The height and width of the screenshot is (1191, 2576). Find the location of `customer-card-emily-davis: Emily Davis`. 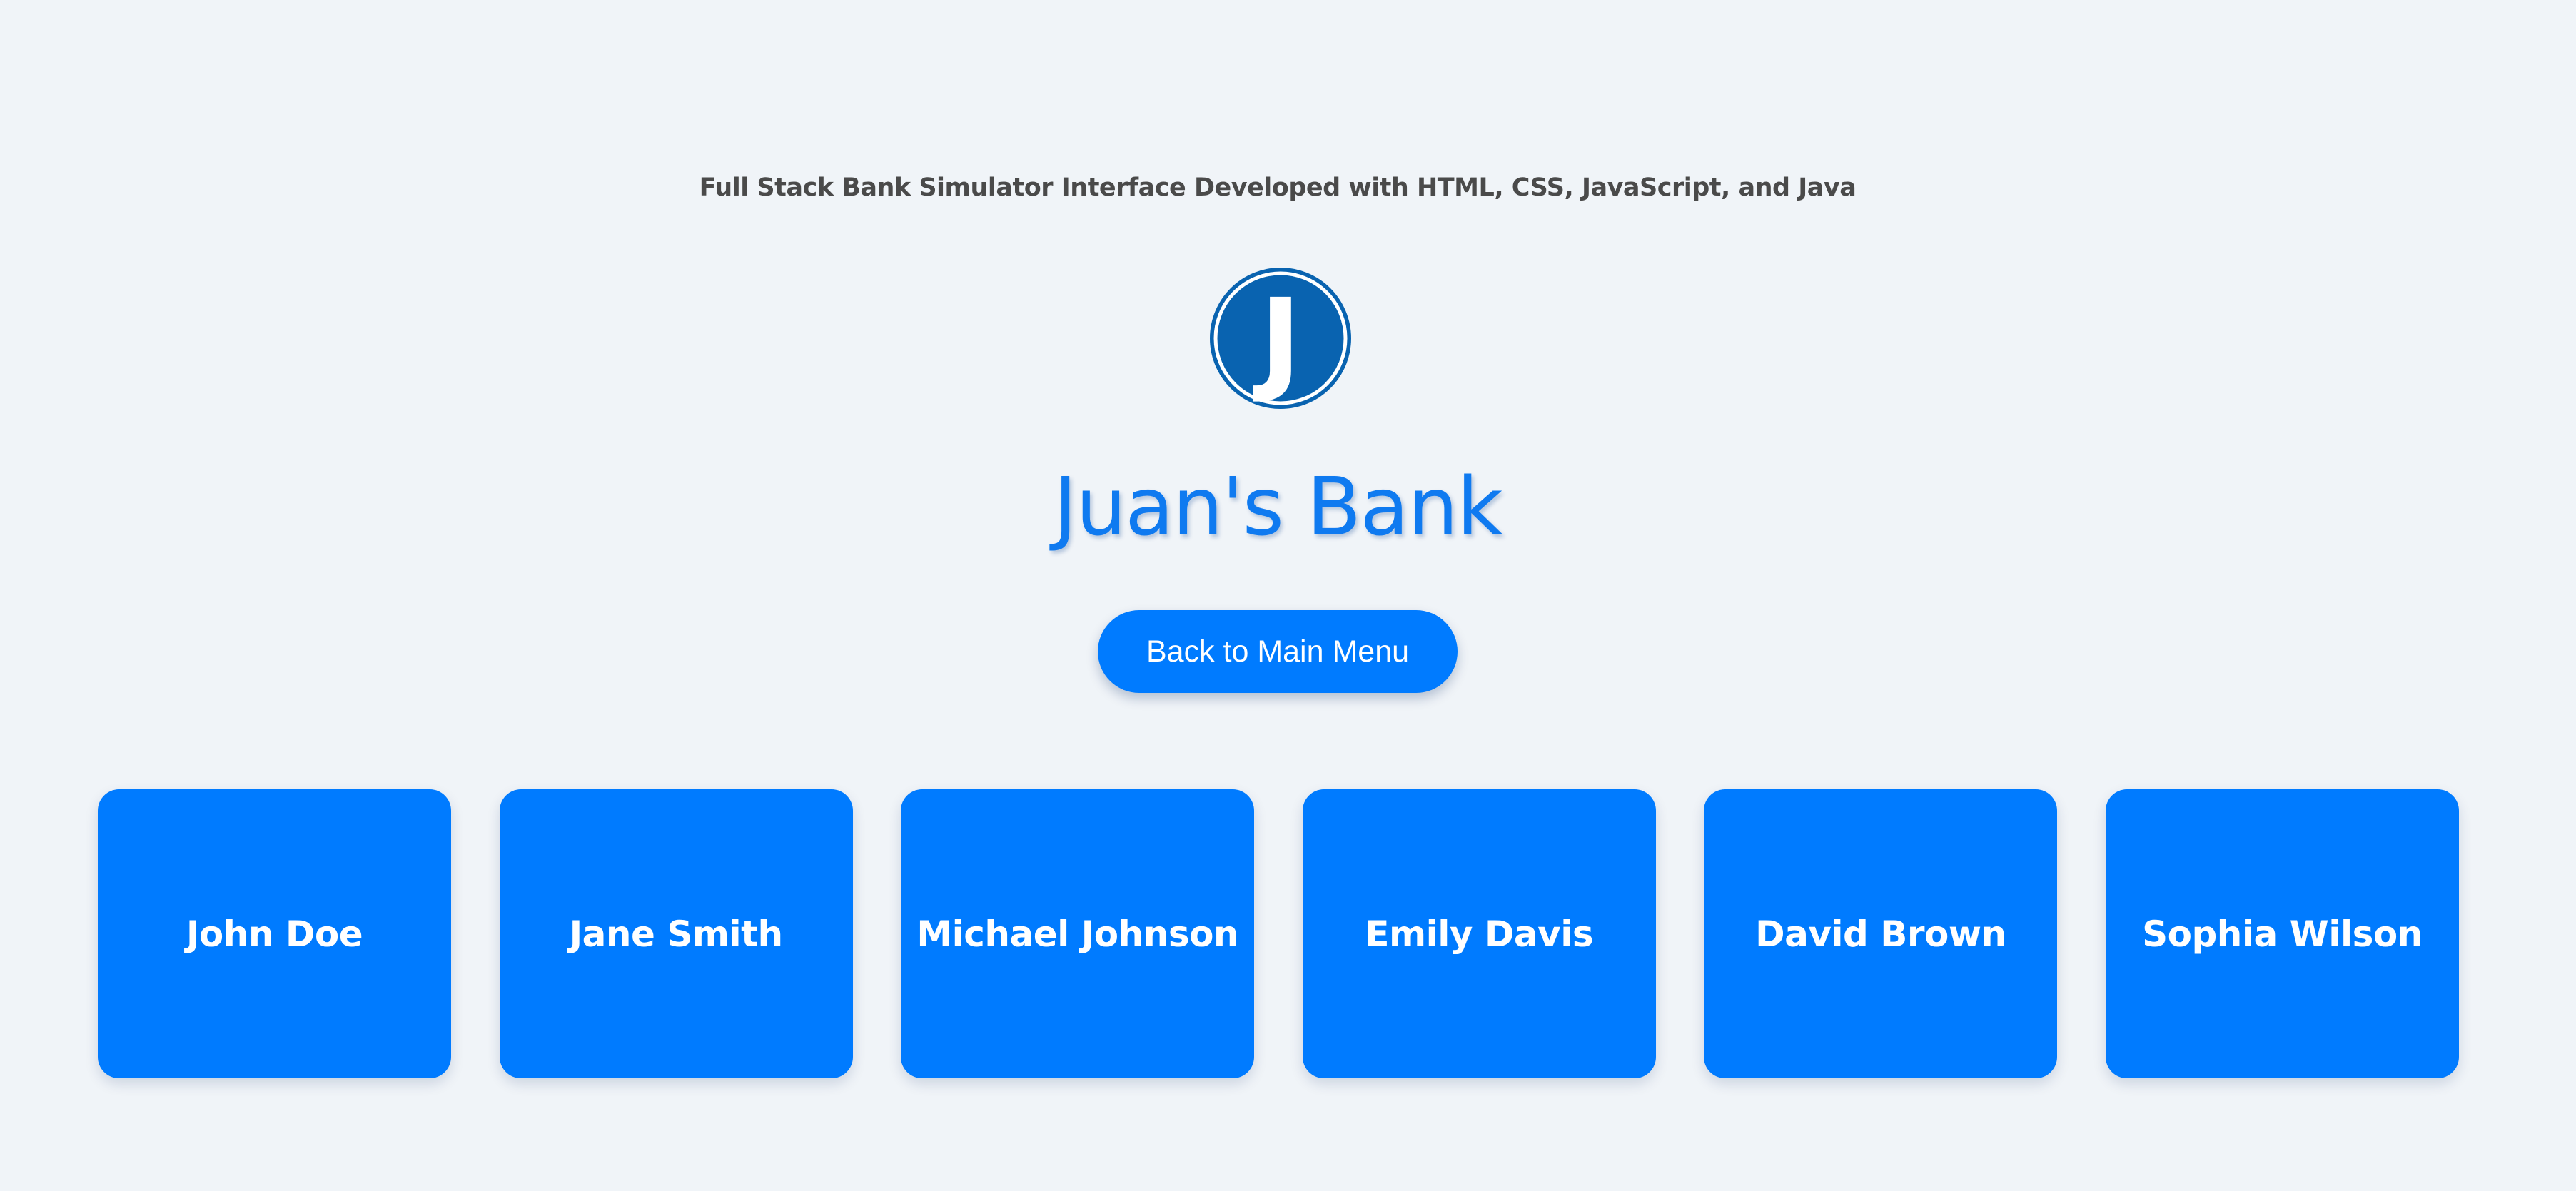

customer-card-emily-davis: Emily Davis is located at coordinates (1479, 933).